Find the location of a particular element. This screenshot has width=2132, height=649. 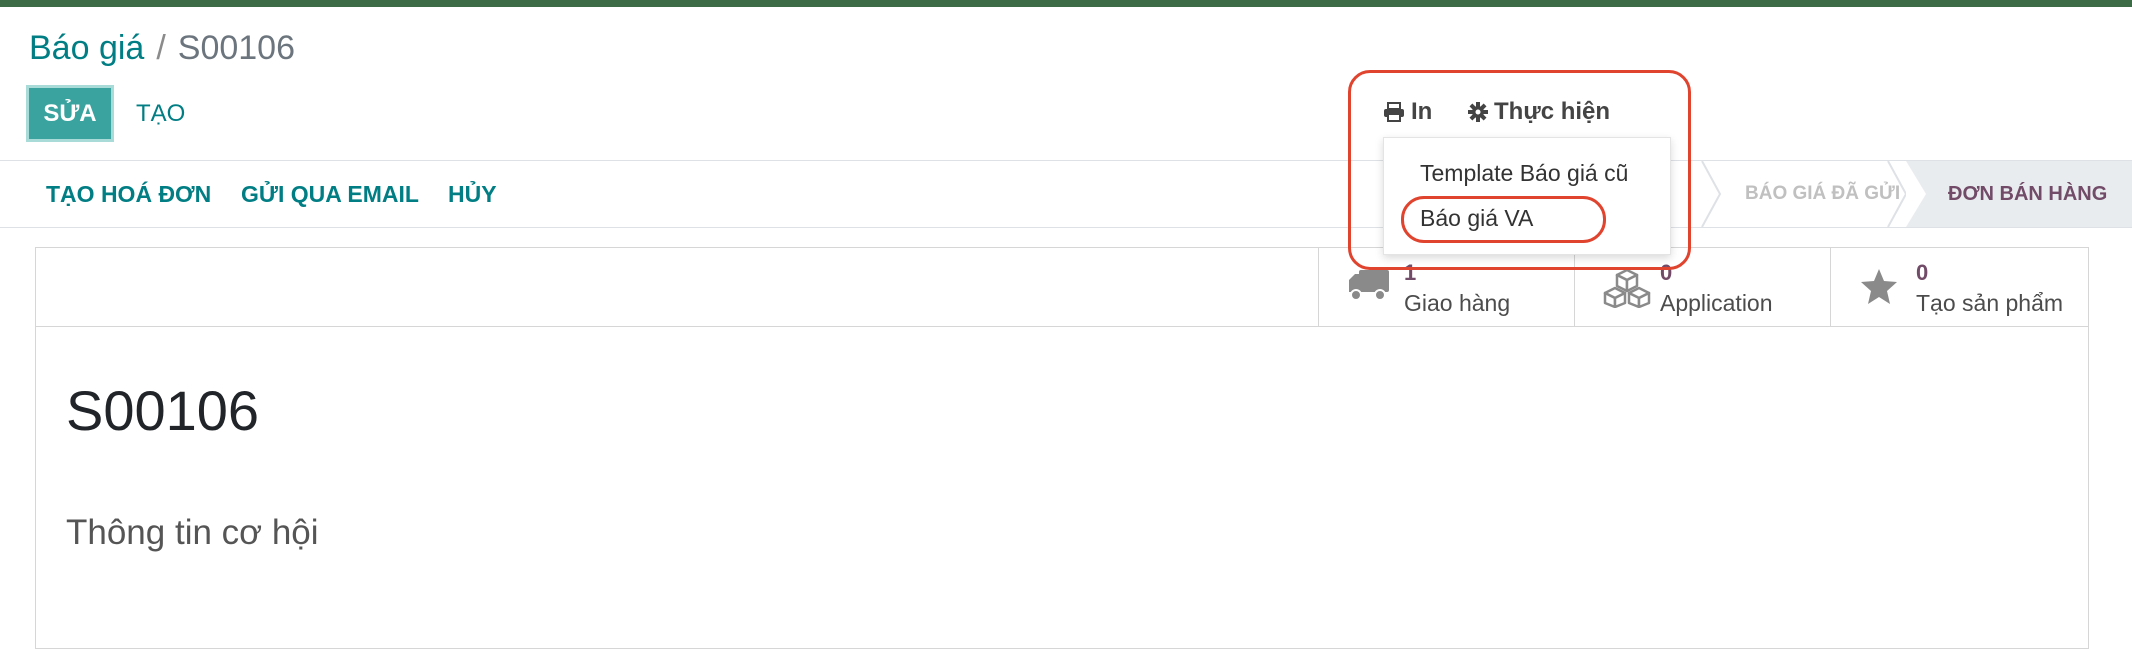

send-email-button: GỬI QUA EMAIL is located at coordinates (330, 194).